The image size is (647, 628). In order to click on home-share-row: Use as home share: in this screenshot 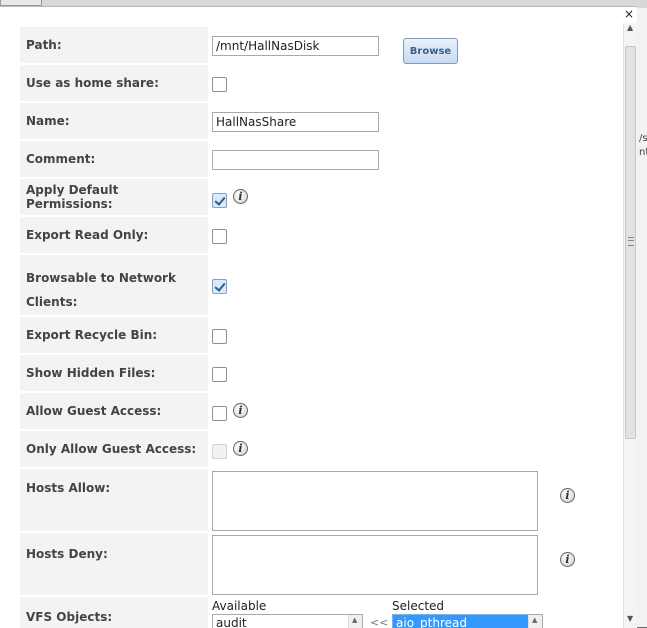, I will do `click(320, 83)`.